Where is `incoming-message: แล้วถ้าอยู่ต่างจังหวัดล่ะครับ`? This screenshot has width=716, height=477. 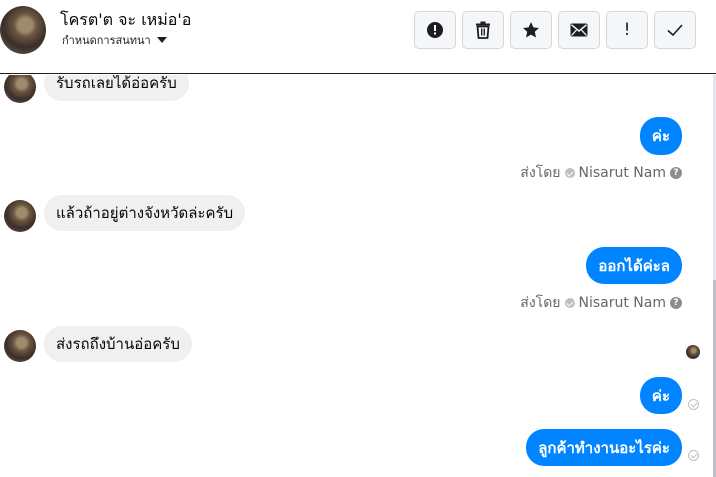
incoming-message: แล้วถ้าอยู่ต่างจังหวัดล่ะครับ is located at coordinates (145, 213).